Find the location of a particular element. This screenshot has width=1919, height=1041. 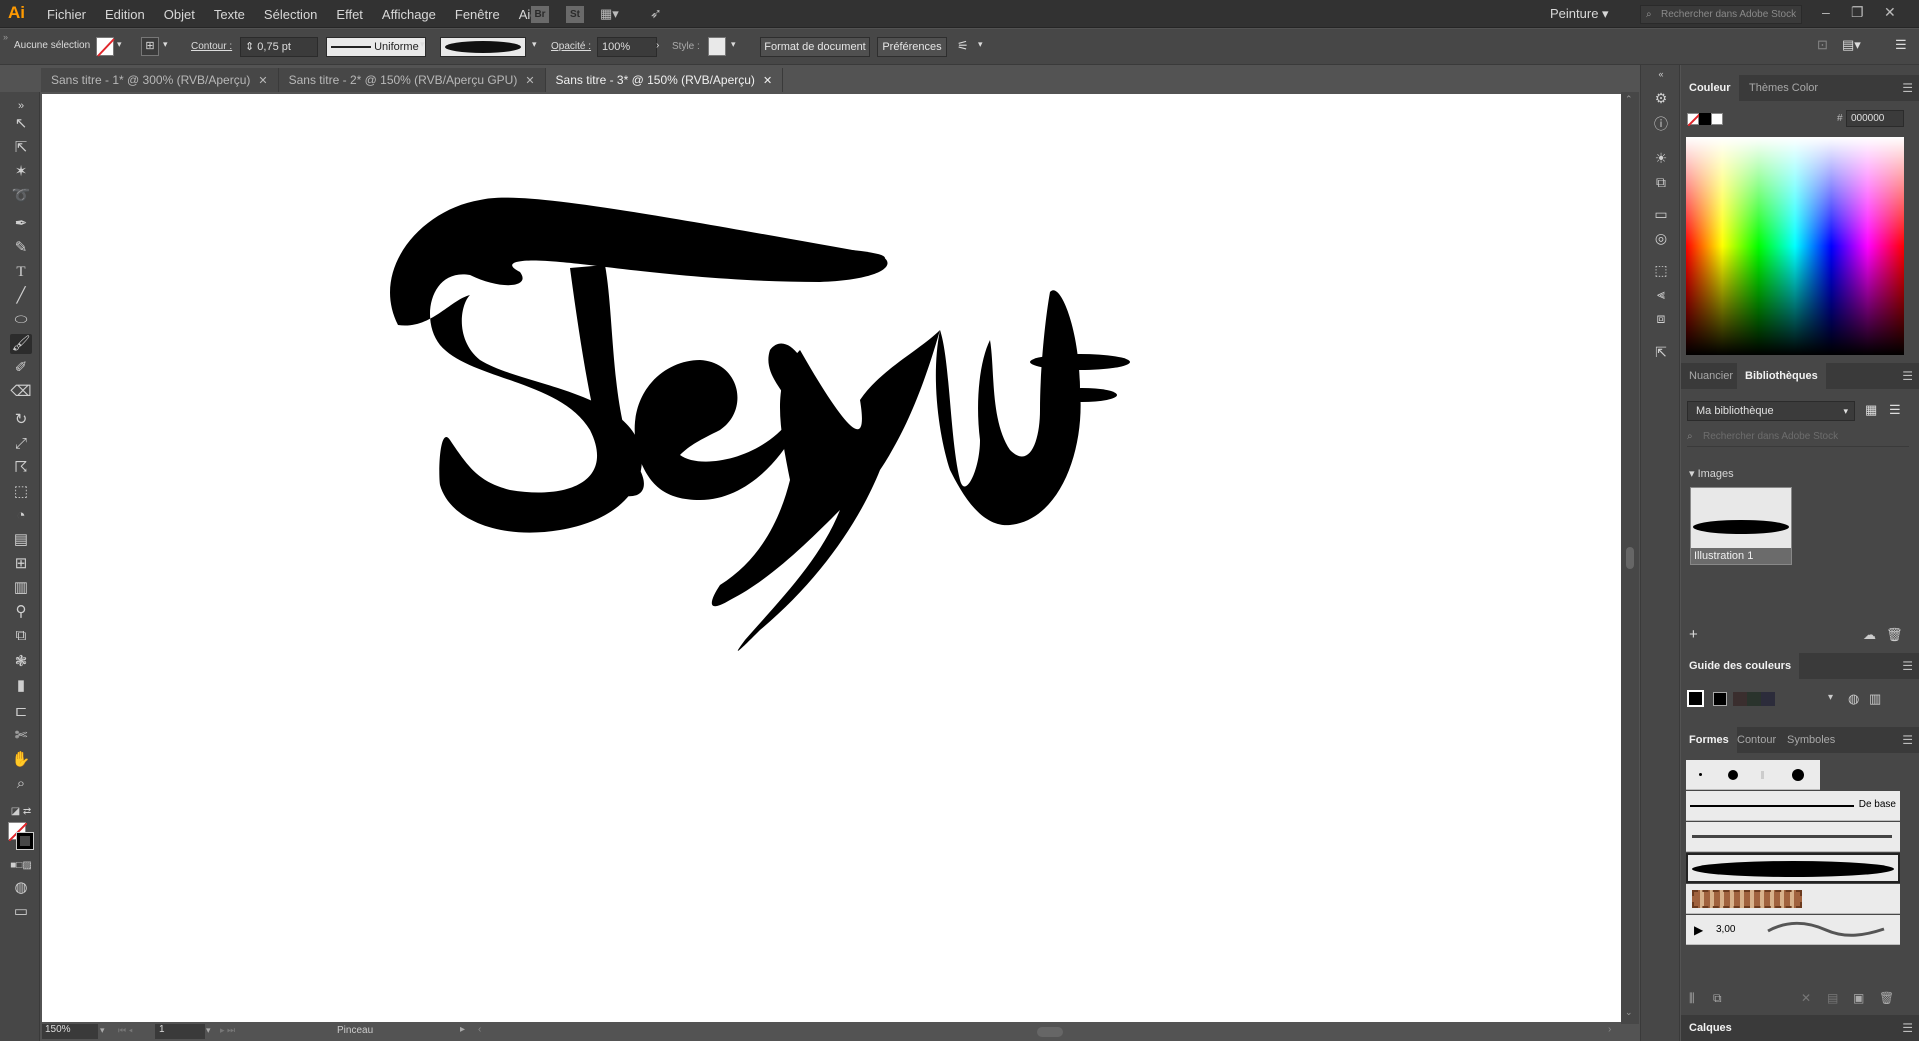

drawing-mode-icon: ◍ is located at coordinates (21, 888).